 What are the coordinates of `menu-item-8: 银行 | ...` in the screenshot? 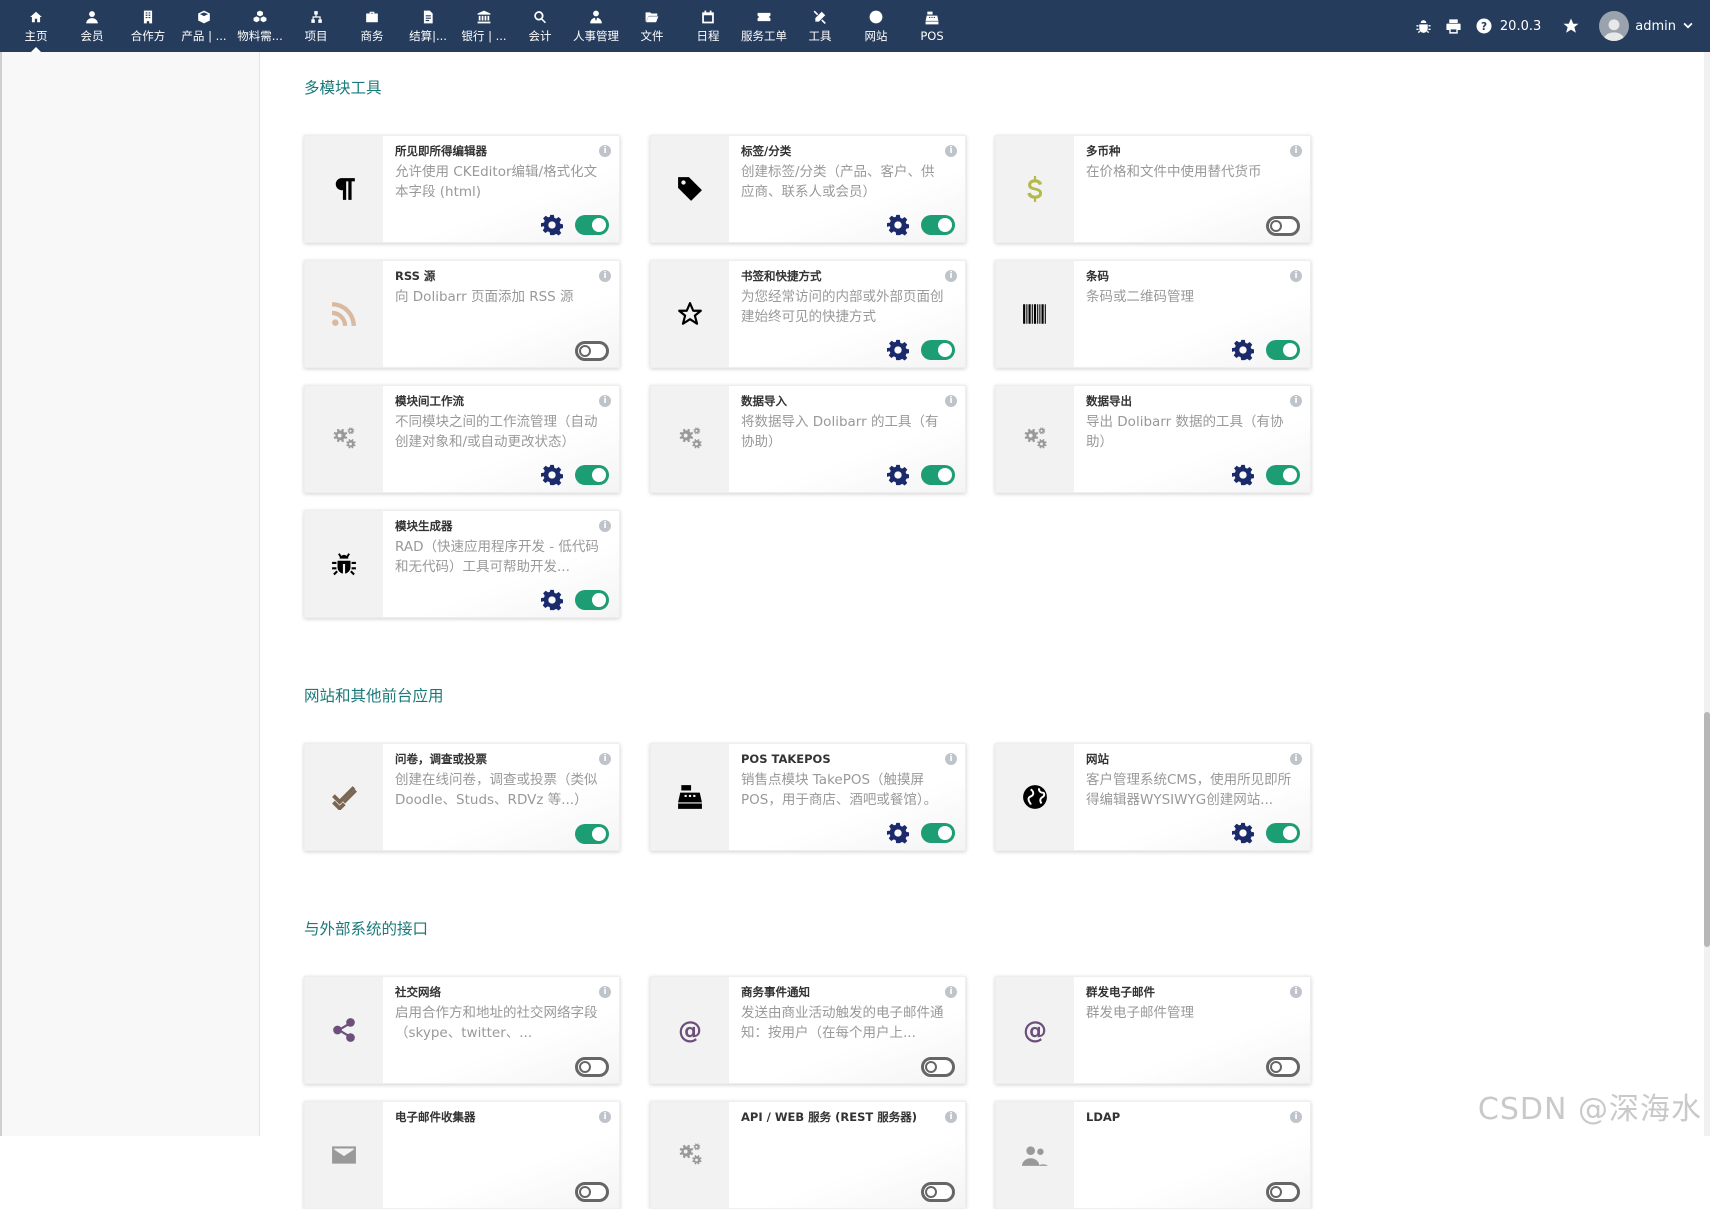 It's located at (484, 26).